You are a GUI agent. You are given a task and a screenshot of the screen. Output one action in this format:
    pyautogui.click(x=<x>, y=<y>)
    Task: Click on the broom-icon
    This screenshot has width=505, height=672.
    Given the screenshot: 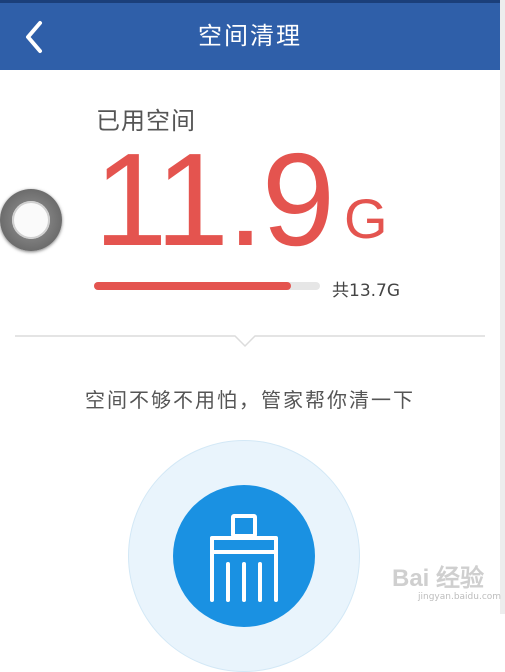 What is the action you would take?
    pyautogui.click(x=244, y=558)
    